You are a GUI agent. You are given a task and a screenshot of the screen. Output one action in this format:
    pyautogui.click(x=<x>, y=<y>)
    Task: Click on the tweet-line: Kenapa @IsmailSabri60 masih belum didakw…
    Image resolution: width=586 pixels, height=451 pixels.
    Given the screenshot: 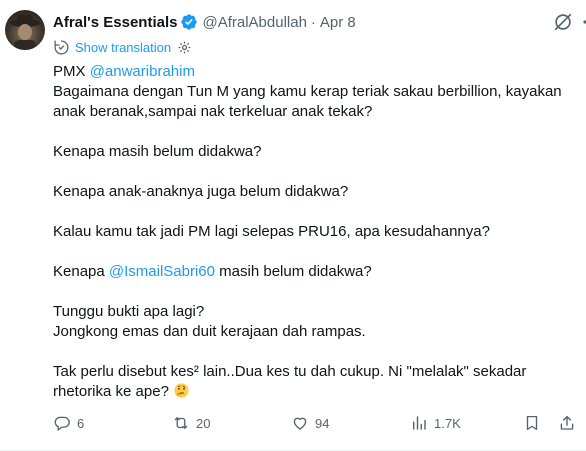 What is the action you would take?
    pyautogui.click(x=315, y=272)
    